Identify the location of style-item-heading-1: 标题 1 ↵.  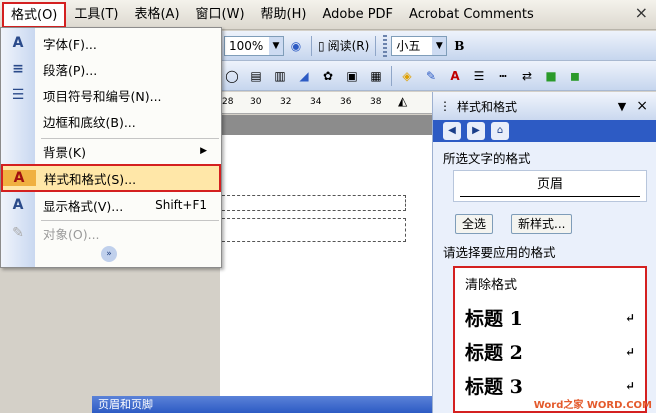
(550, 317).